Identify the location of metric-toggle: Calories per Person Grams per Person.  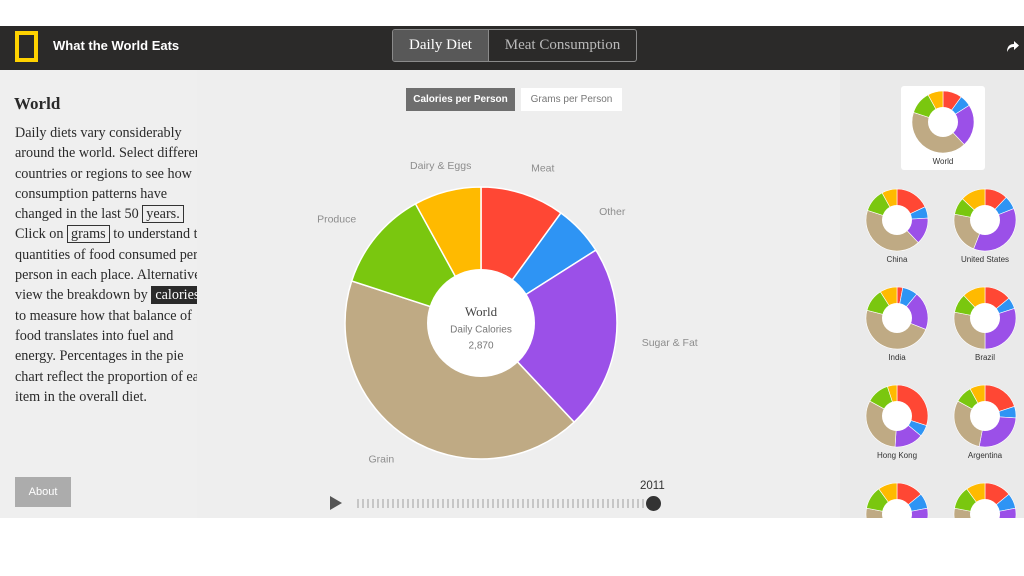
(514, 99).